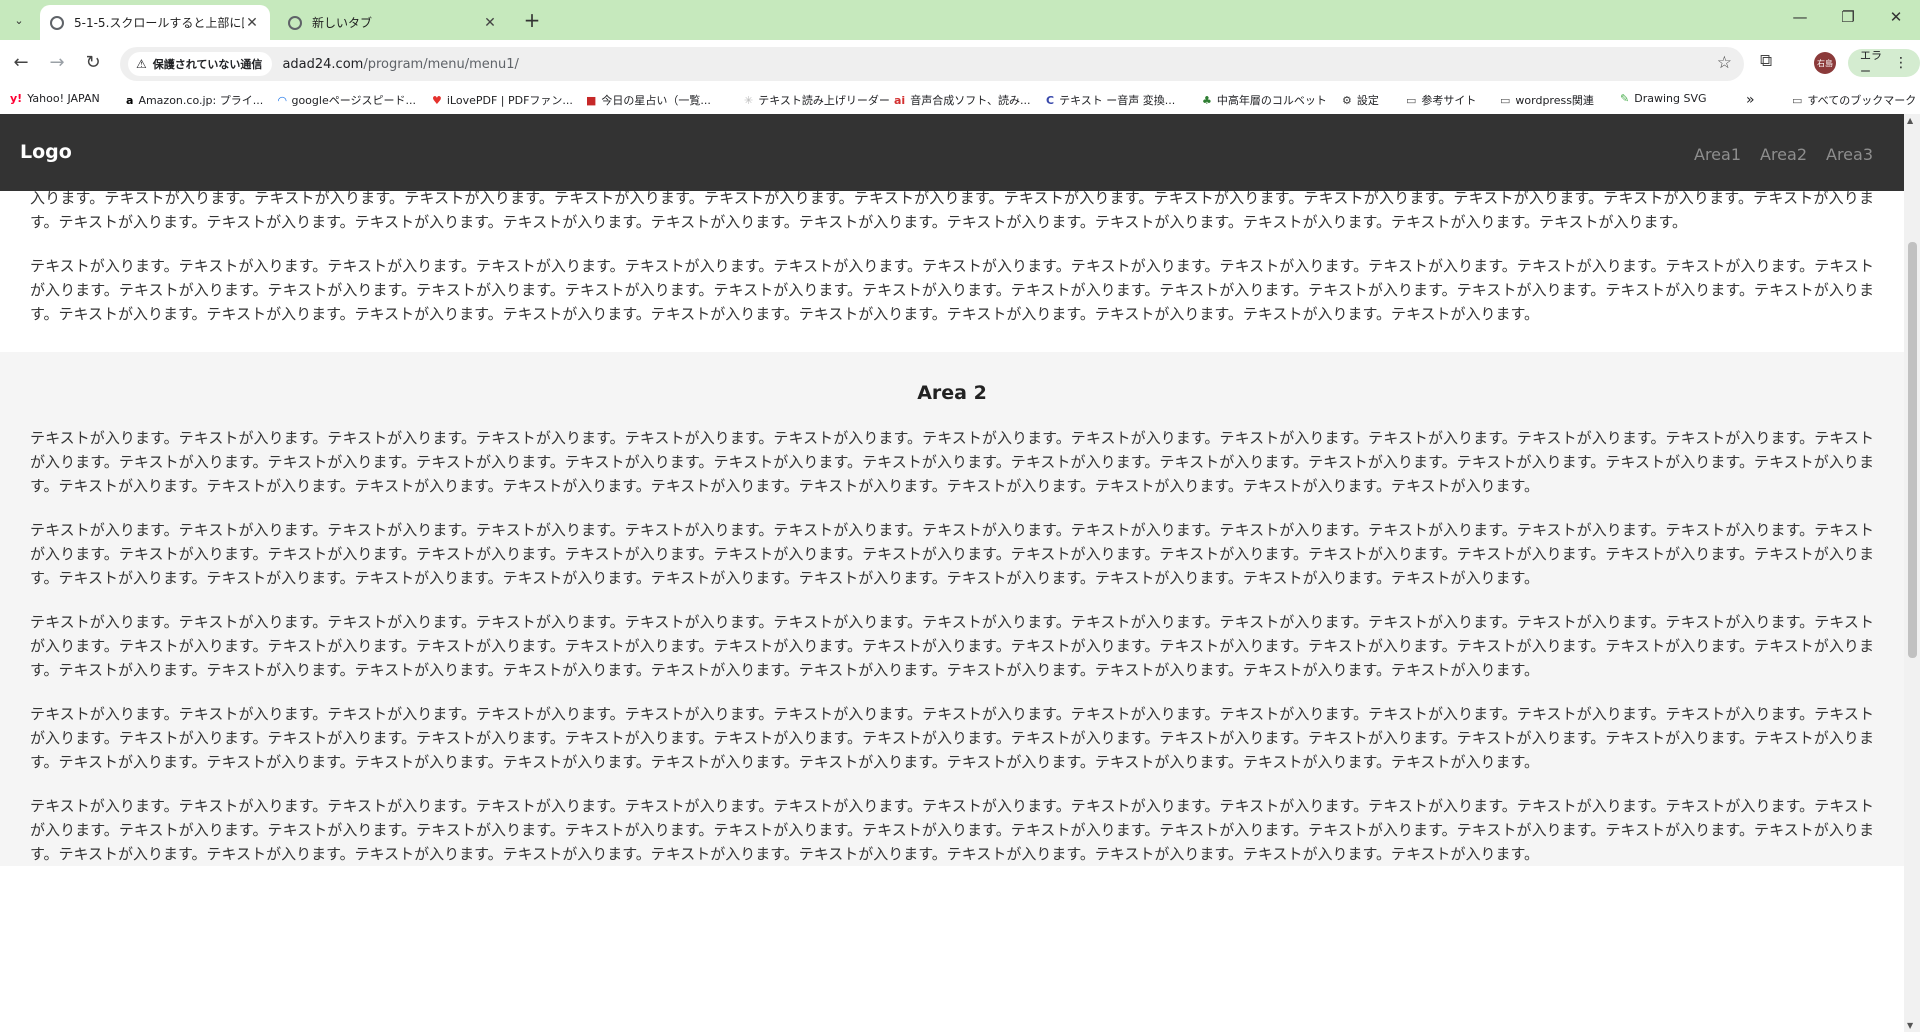 This screenshot has width=1920, height=1032. Describe the element at coordinates (1271, 100) in the screenshot. I see `bookmark-label: 中高年層のコルベット` at that location.